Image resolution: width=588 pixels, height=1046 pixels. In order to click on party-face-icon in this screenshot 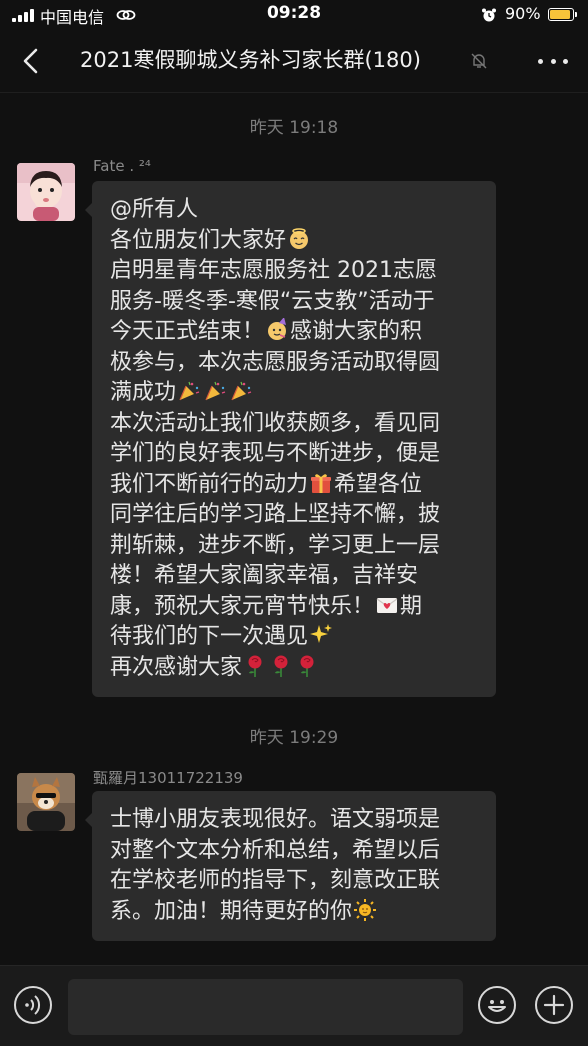, I will do `click(277, 329)`.